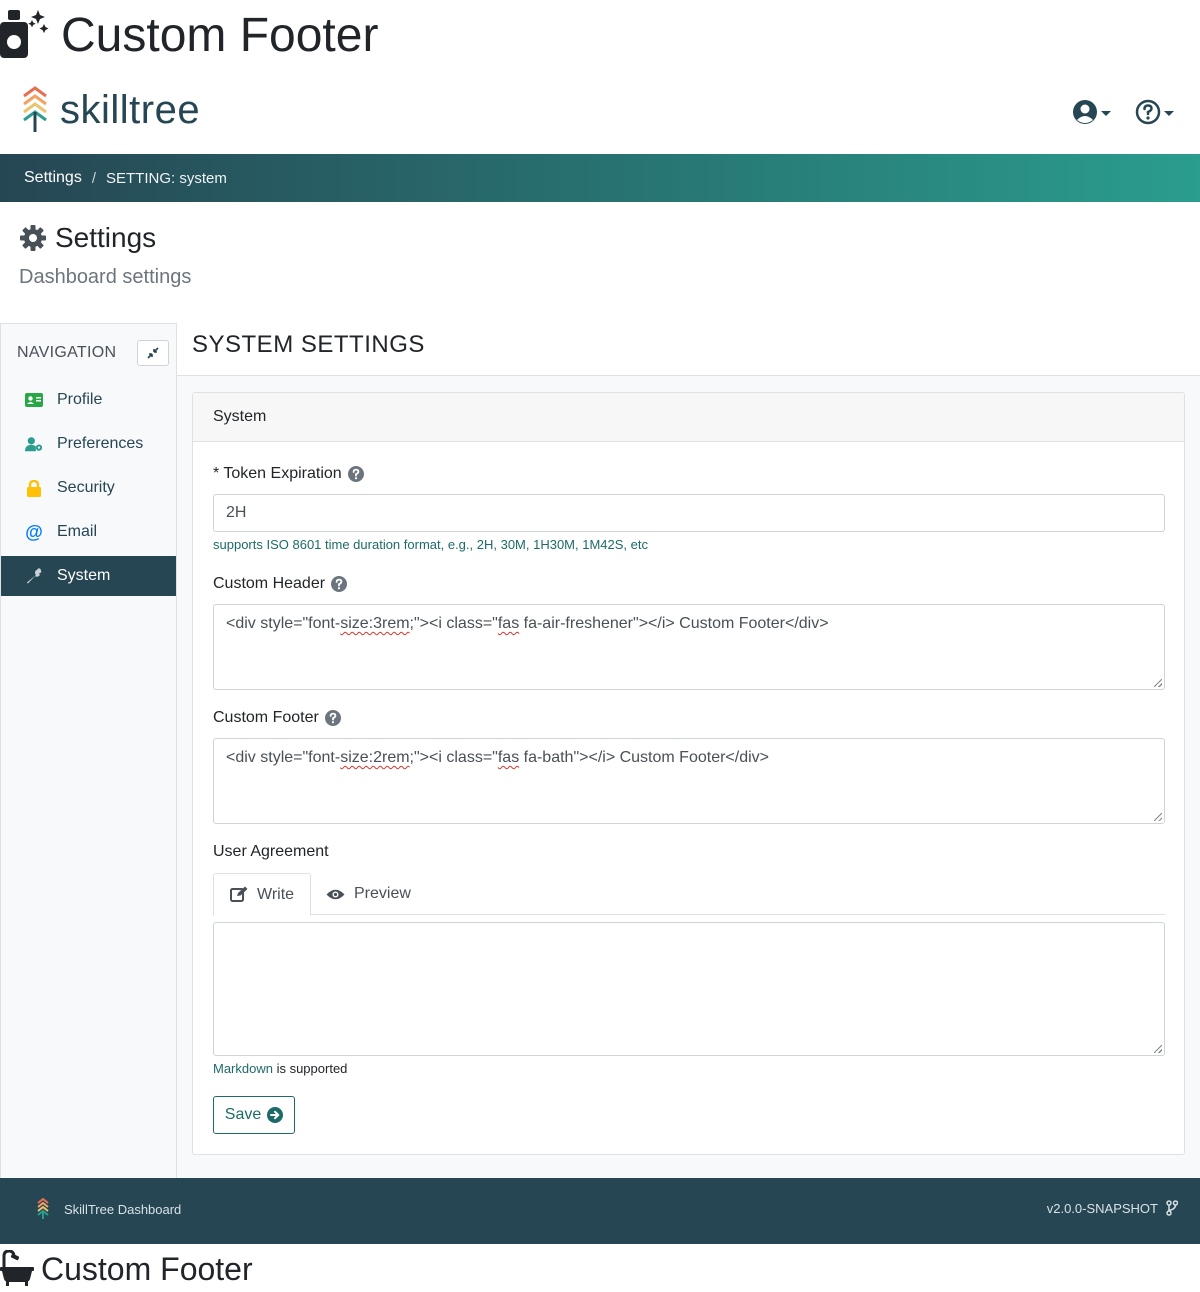 Image resolution: width=1200 pixels, height=1292 pixels. I want to click on edit-icon, so click(239, 894).